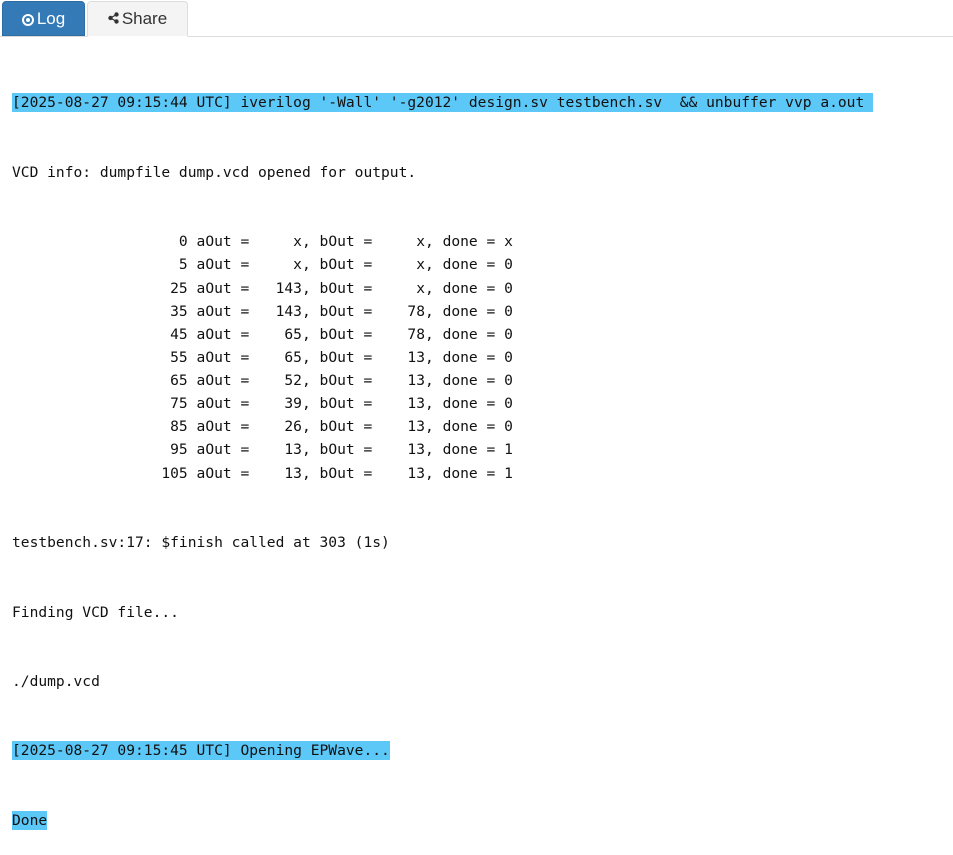 Image resolution: width=953 pixels, height=855 pixels. What do you see at coordinates (100, 265) in the screenshot?
I see `result-time: 5` at bounding box center [100, 265].